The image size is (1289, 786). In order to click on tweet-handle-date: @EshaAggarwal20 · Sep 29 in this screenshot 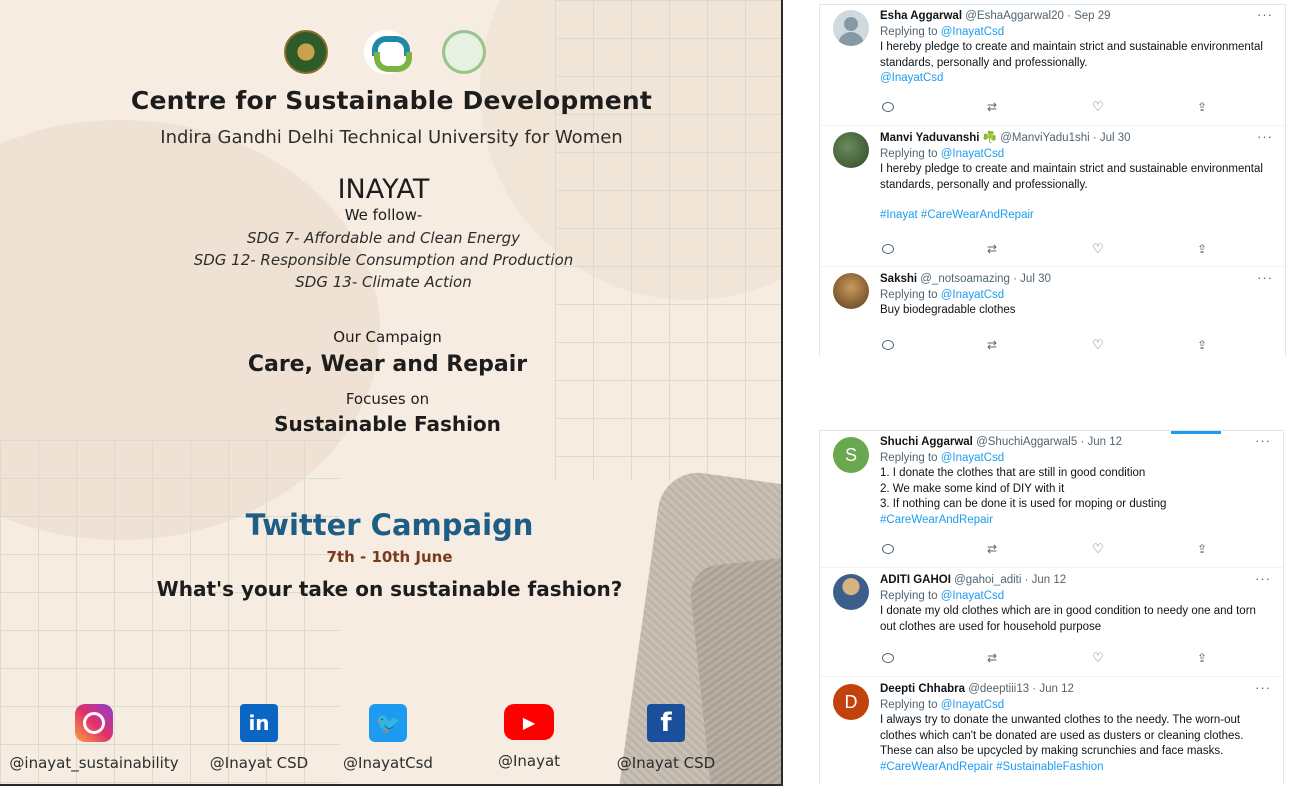, I will do `click(1037, 16)`.